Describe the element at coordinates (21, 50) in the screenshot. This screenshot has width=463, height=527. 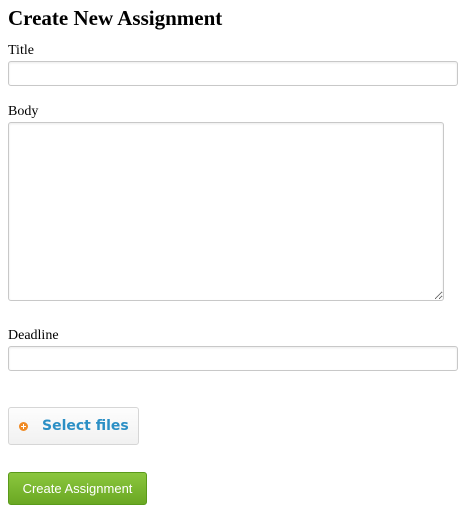
I see `title-label: Title` at that location.